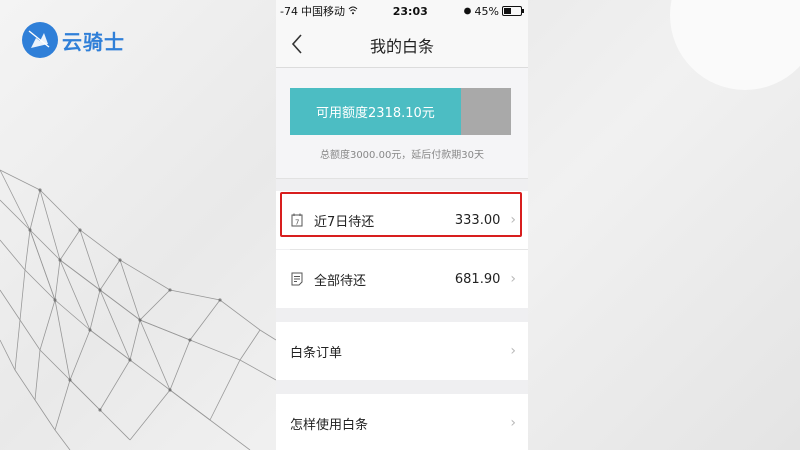 The image size is (800, 450). I want to click on back-button, so click(297, 44).